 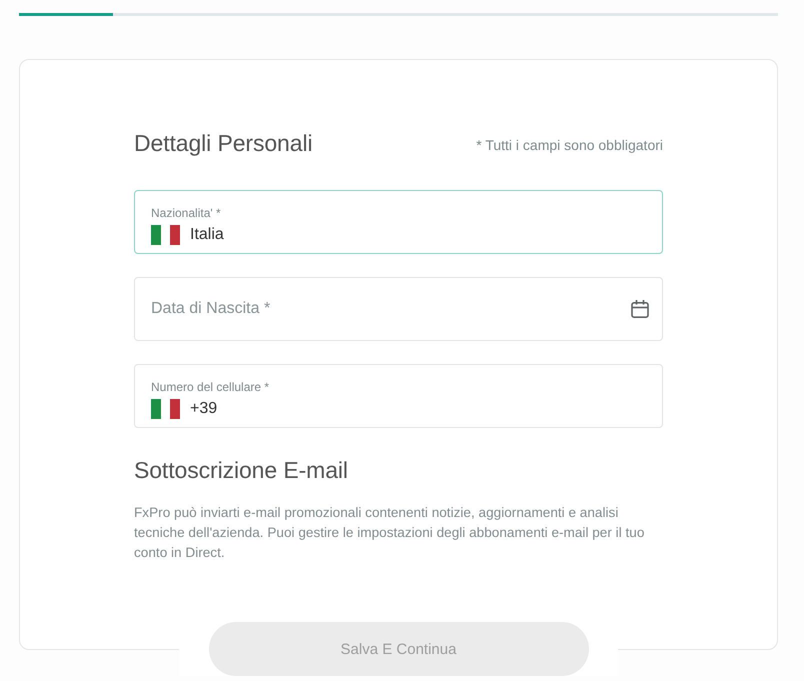 What do you see at coordinates (640, 309) in the screenshot?
I see `calendar-icon` at bounding box center [640, 309].